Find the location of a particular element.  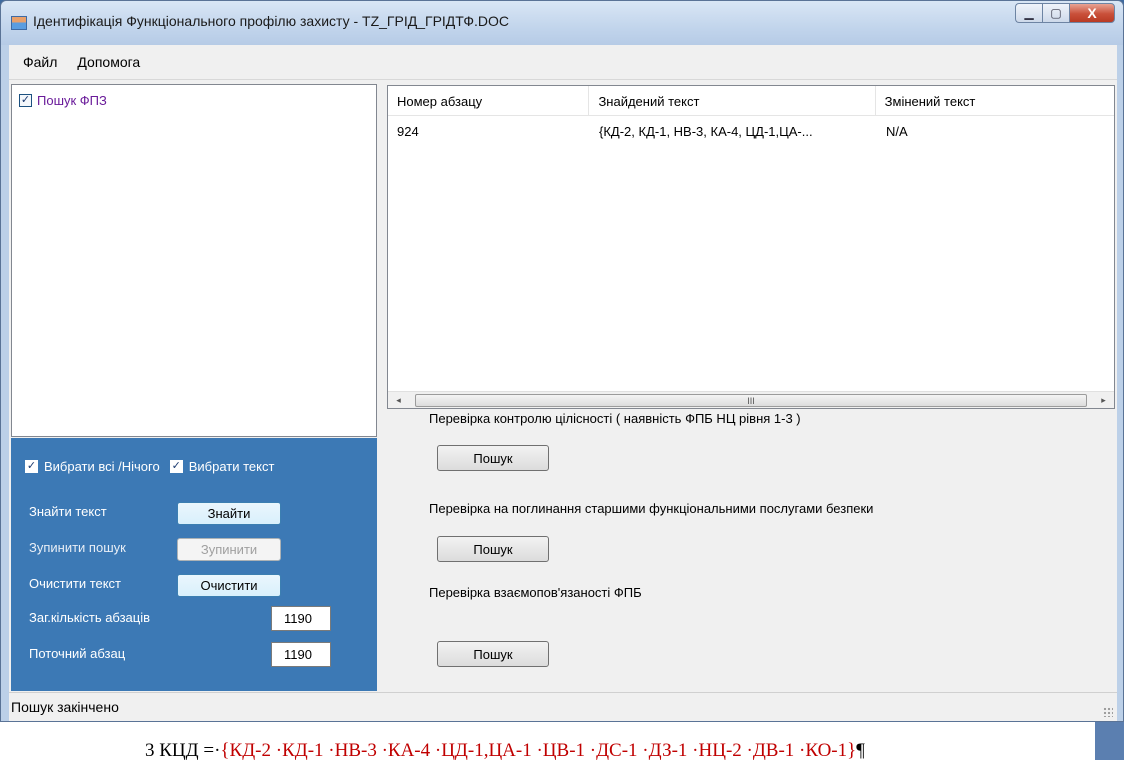

tree-item-search-fpz: ✓ Пошук ФПЗ is located at coordinates (63, 100).